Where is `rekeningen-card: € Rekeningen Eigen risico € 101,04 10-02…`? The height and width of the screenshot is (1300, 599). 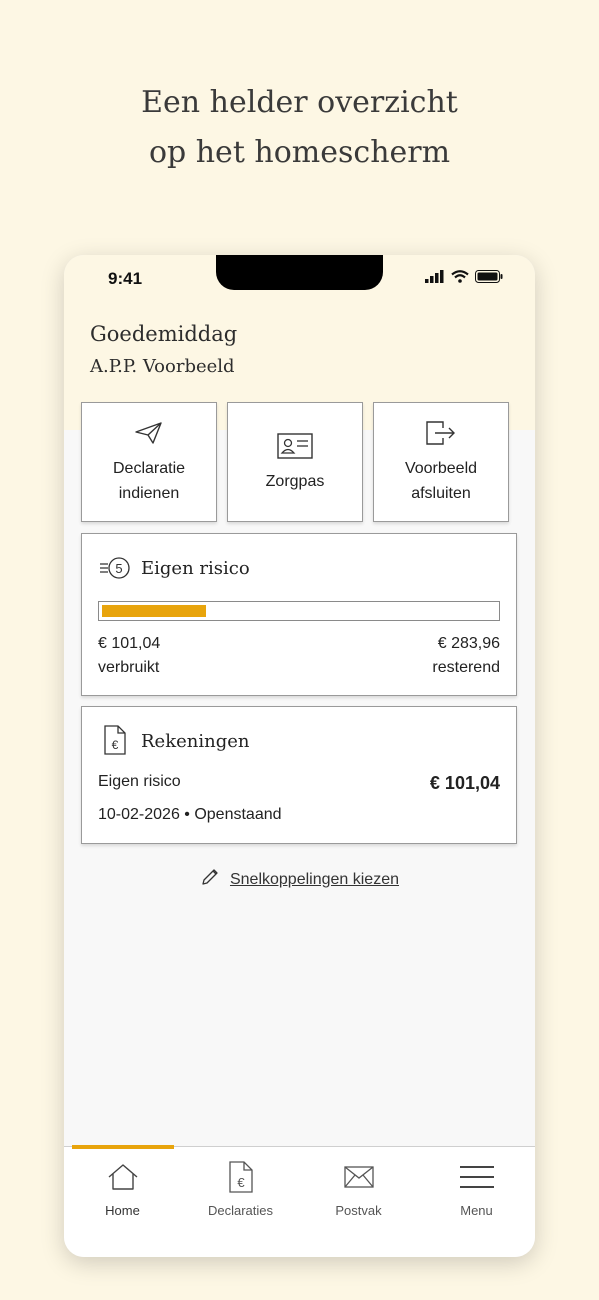 rekeningen-card: € Rekeningen Eigen risico € 101,04 10-02… is located at coordinates (299, 775).